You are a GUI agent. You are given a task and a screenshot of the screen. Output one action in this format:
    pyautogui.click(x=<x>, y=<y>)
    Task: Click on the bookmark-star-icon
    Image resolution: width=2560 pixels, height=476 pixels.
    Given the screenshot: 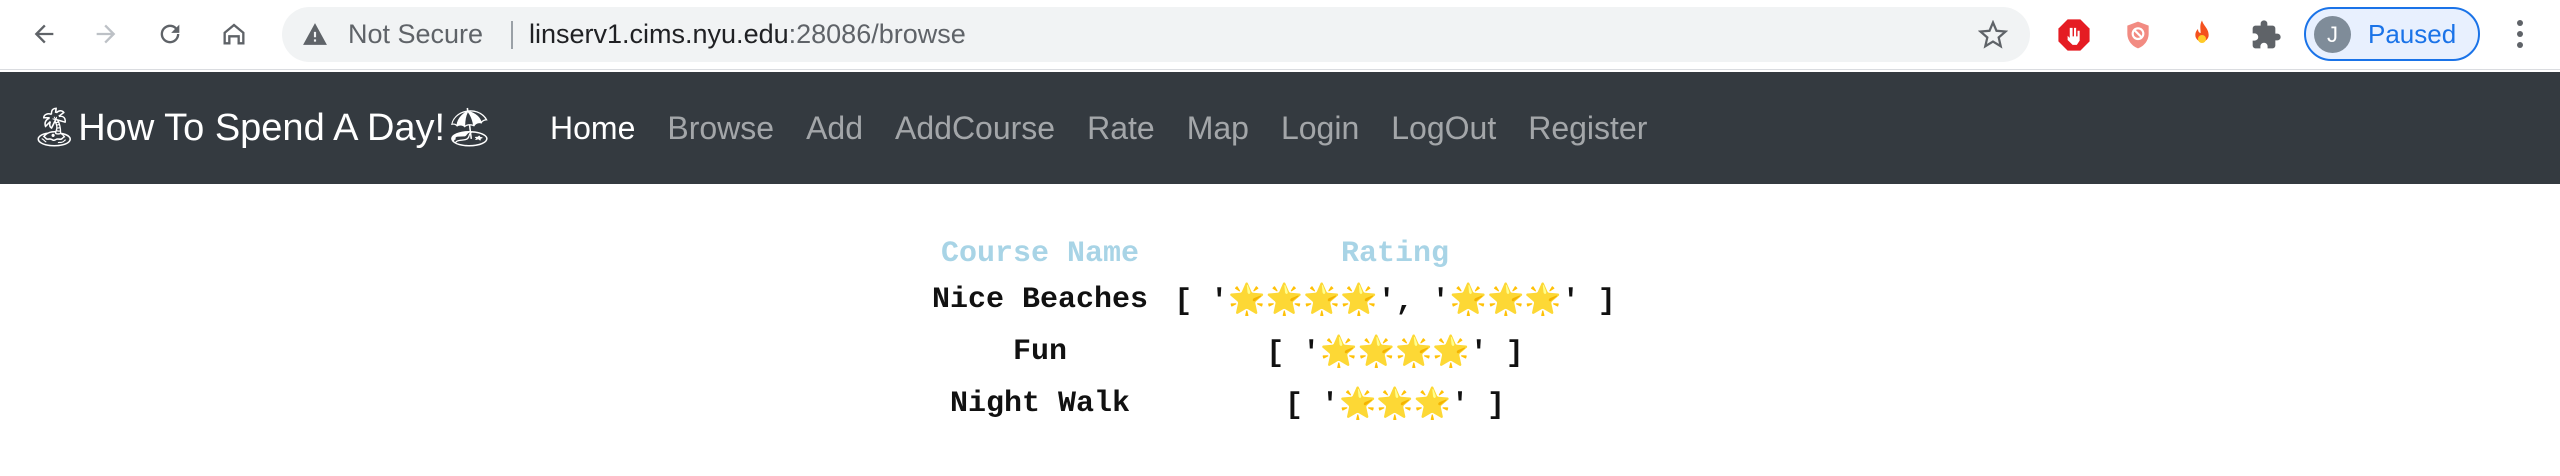 What is the action you would take?
    pyautogui.click(x=1993, y=35)
    